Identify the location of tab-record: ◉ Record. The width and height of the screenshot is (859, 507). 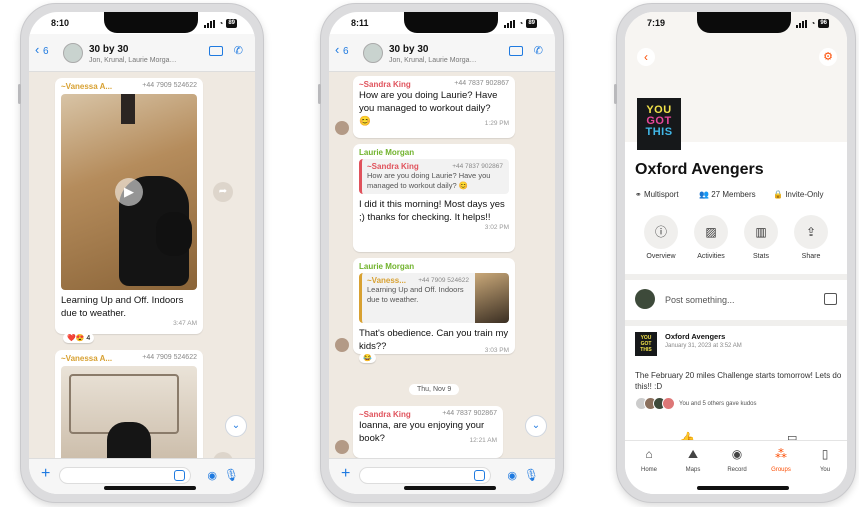
(737, 460).